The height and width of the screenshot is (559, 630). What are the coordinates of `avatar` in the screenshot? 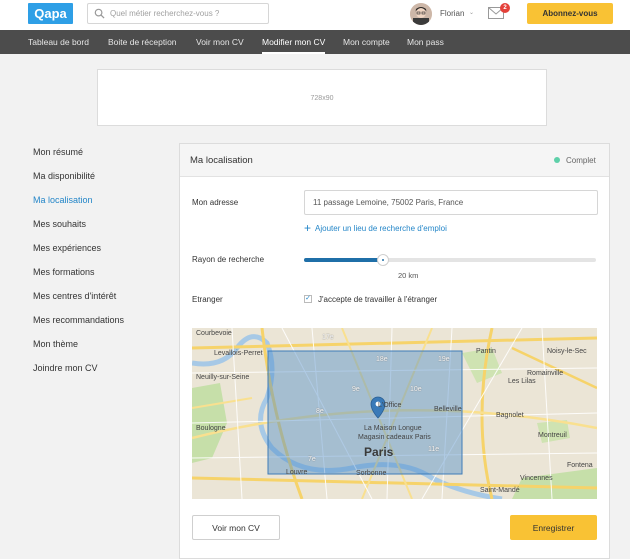 It's located at (421, 14).